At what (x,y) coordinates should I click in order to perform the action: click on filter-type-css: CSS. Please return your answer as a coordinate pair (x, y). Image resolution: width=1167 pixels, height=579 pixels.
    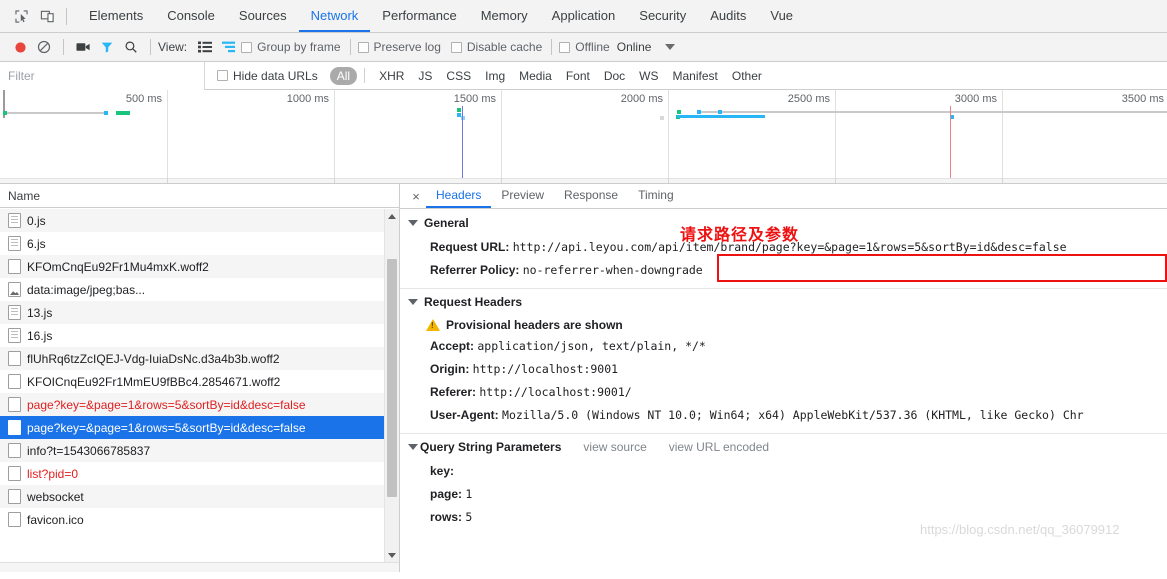
    Looking at the image, I should click on (458, 76).